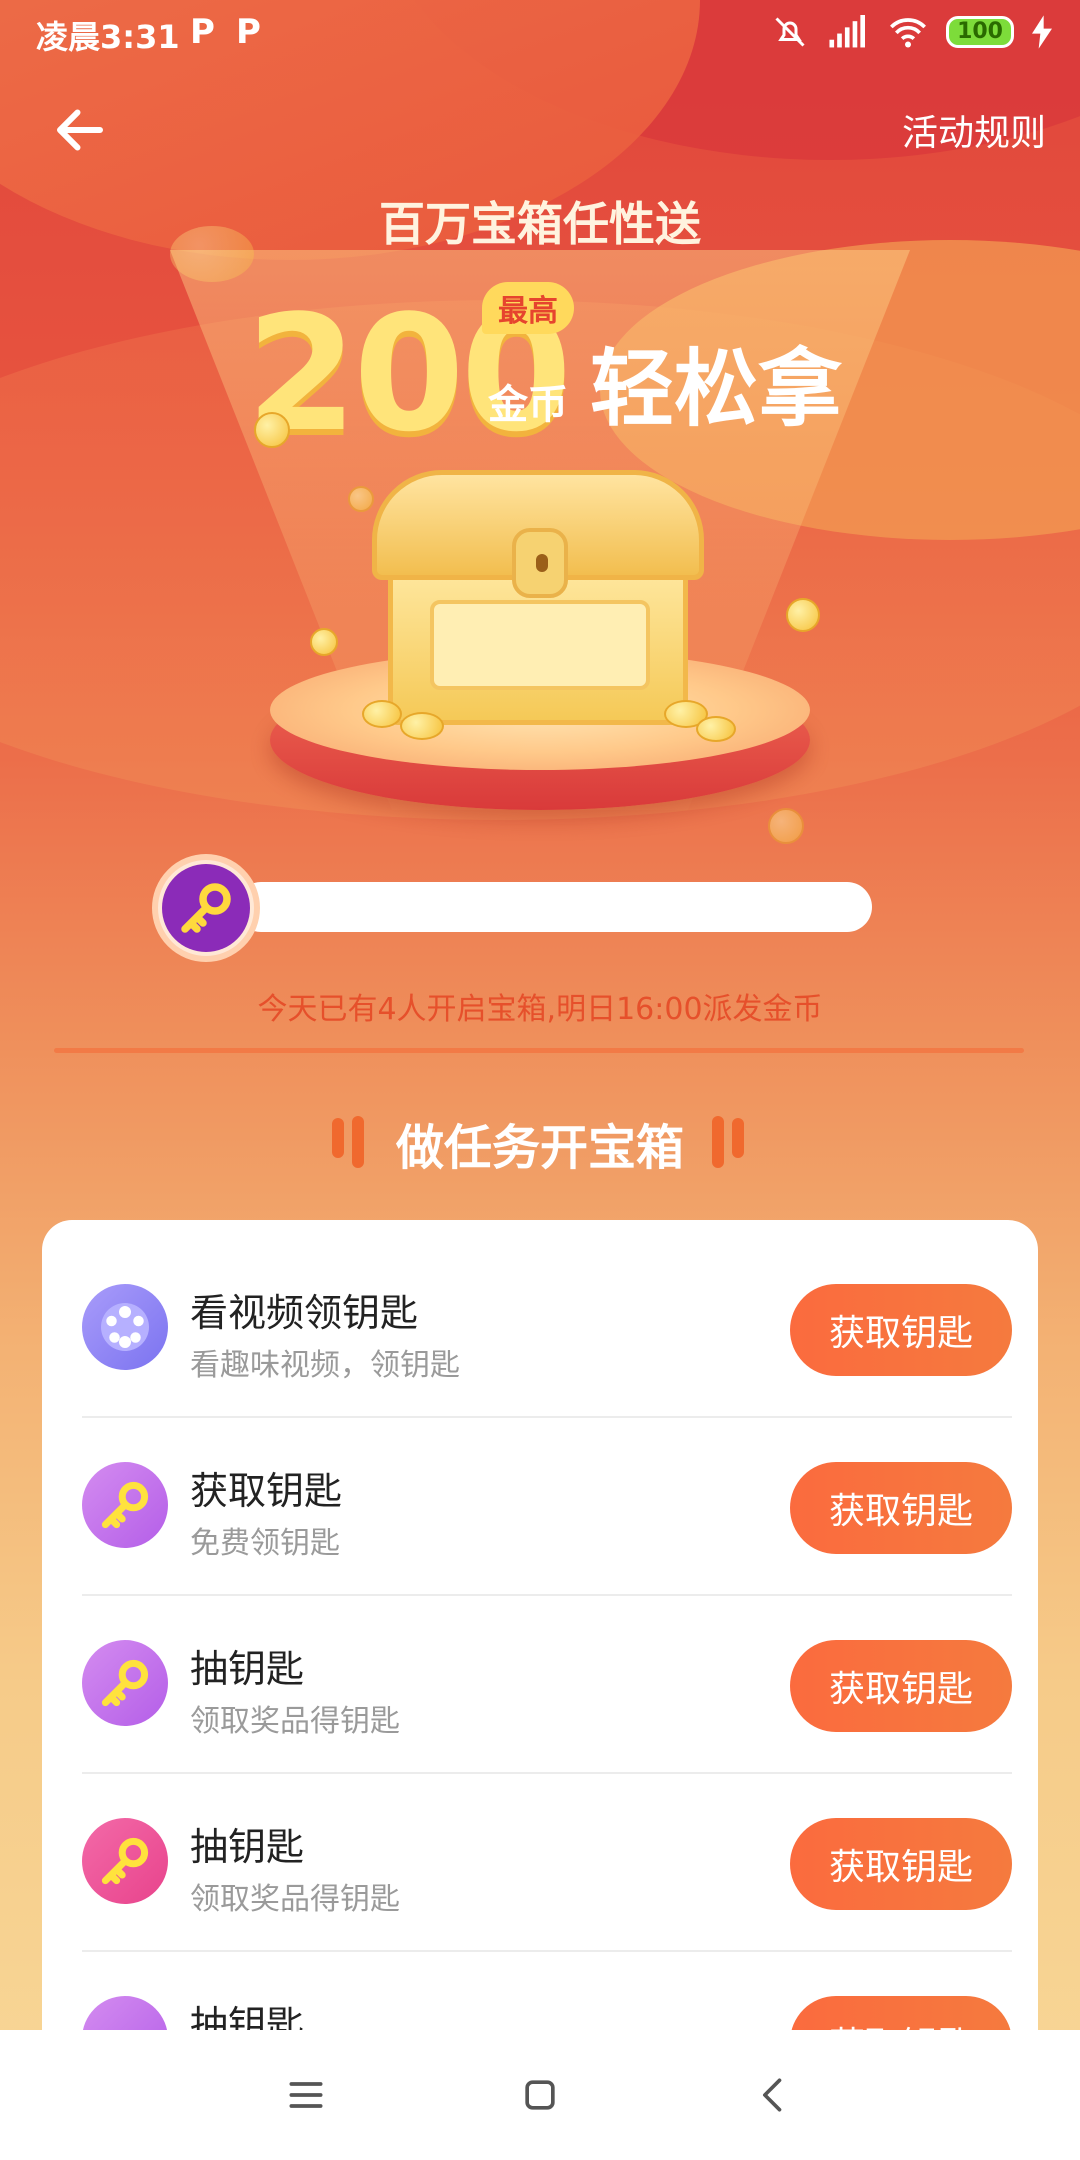  What do you see at coordinates (304, 1313) in the screenshot?
I see `task-name: 看视频领钥匙` at bounding box center [304, 1313].